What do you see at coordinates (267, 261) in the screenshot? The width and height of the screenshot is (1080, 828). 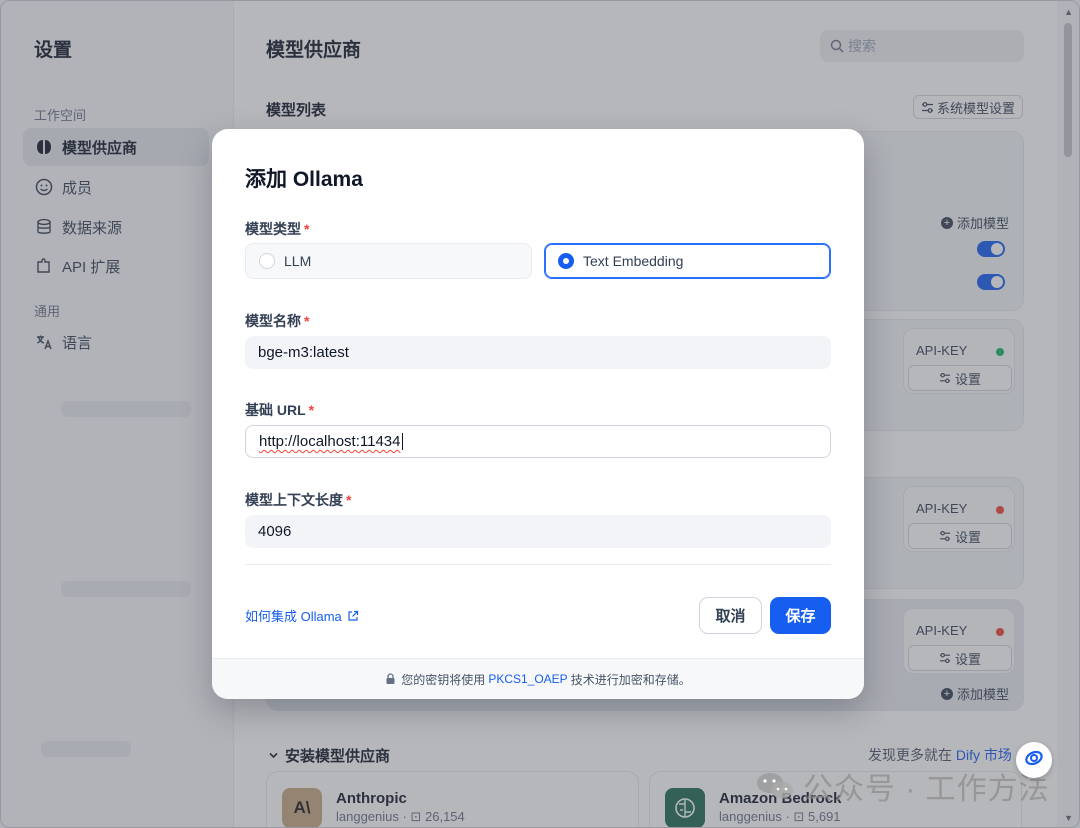 I see `radio-unchecked-icon` at bounding box center [267, 261].